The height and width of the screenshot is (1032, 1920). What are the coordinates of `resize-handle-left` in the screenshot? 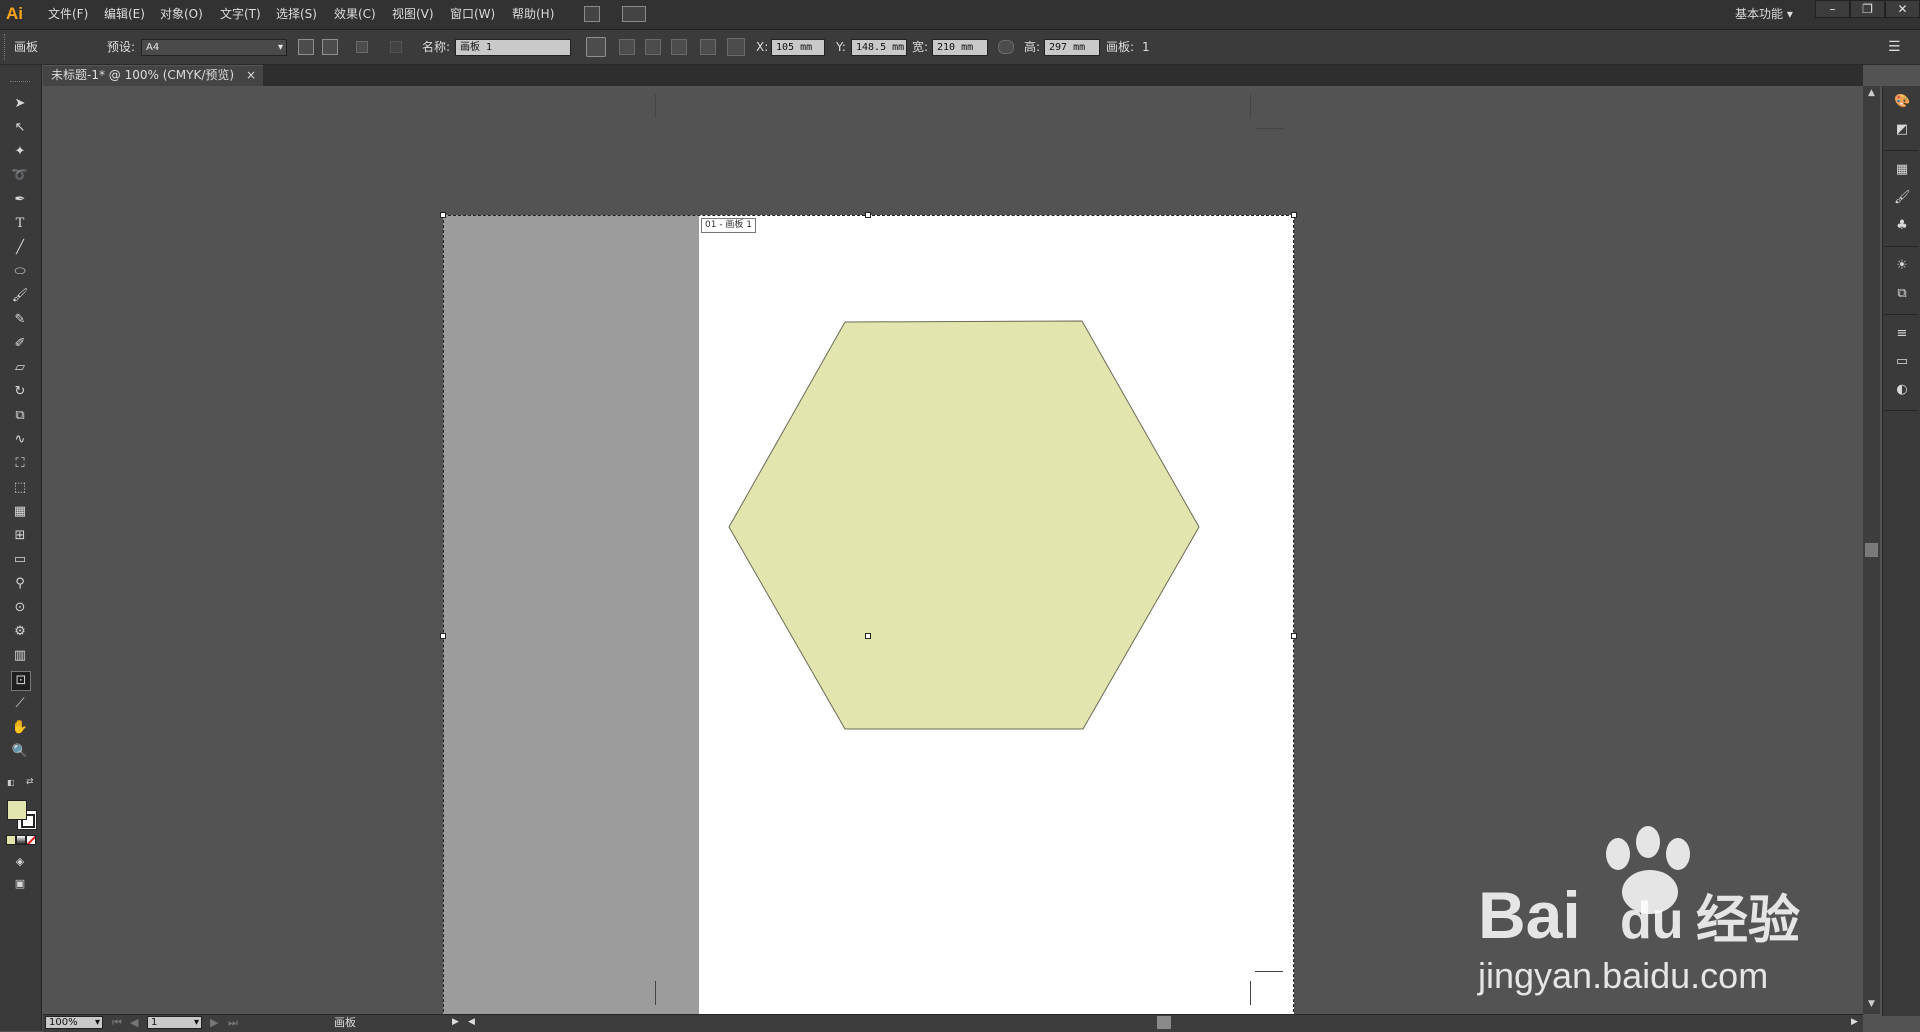 It's located at (443, 636).